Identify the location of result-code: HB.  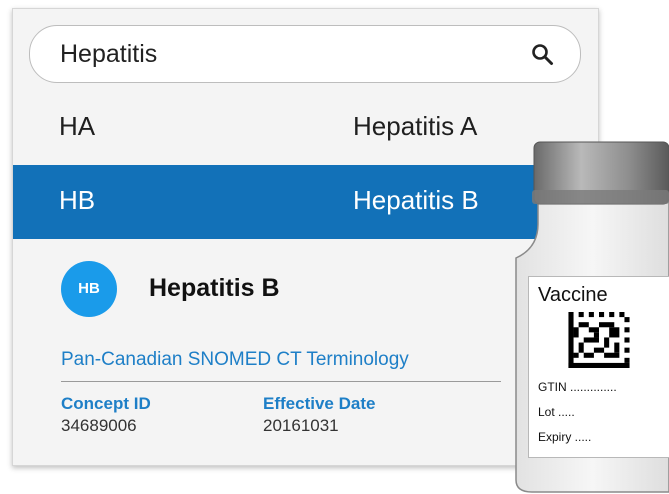
(77, 200).